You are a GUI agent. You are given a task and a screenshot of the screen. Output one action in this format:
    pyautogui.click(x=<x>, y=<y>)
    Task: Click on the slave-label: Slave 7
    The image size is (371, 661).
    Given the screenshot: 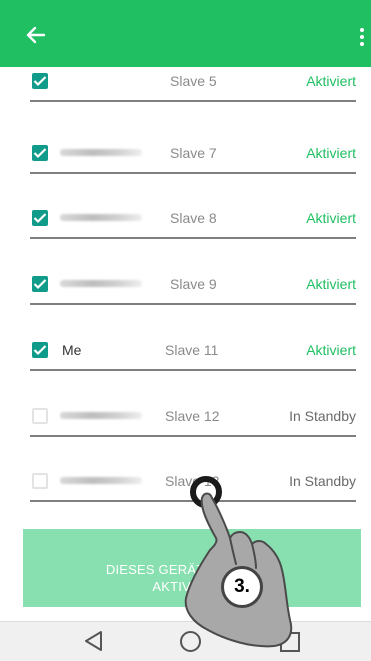 What is the action you would take?
    pyautogui.click(x=193, y=153)
    